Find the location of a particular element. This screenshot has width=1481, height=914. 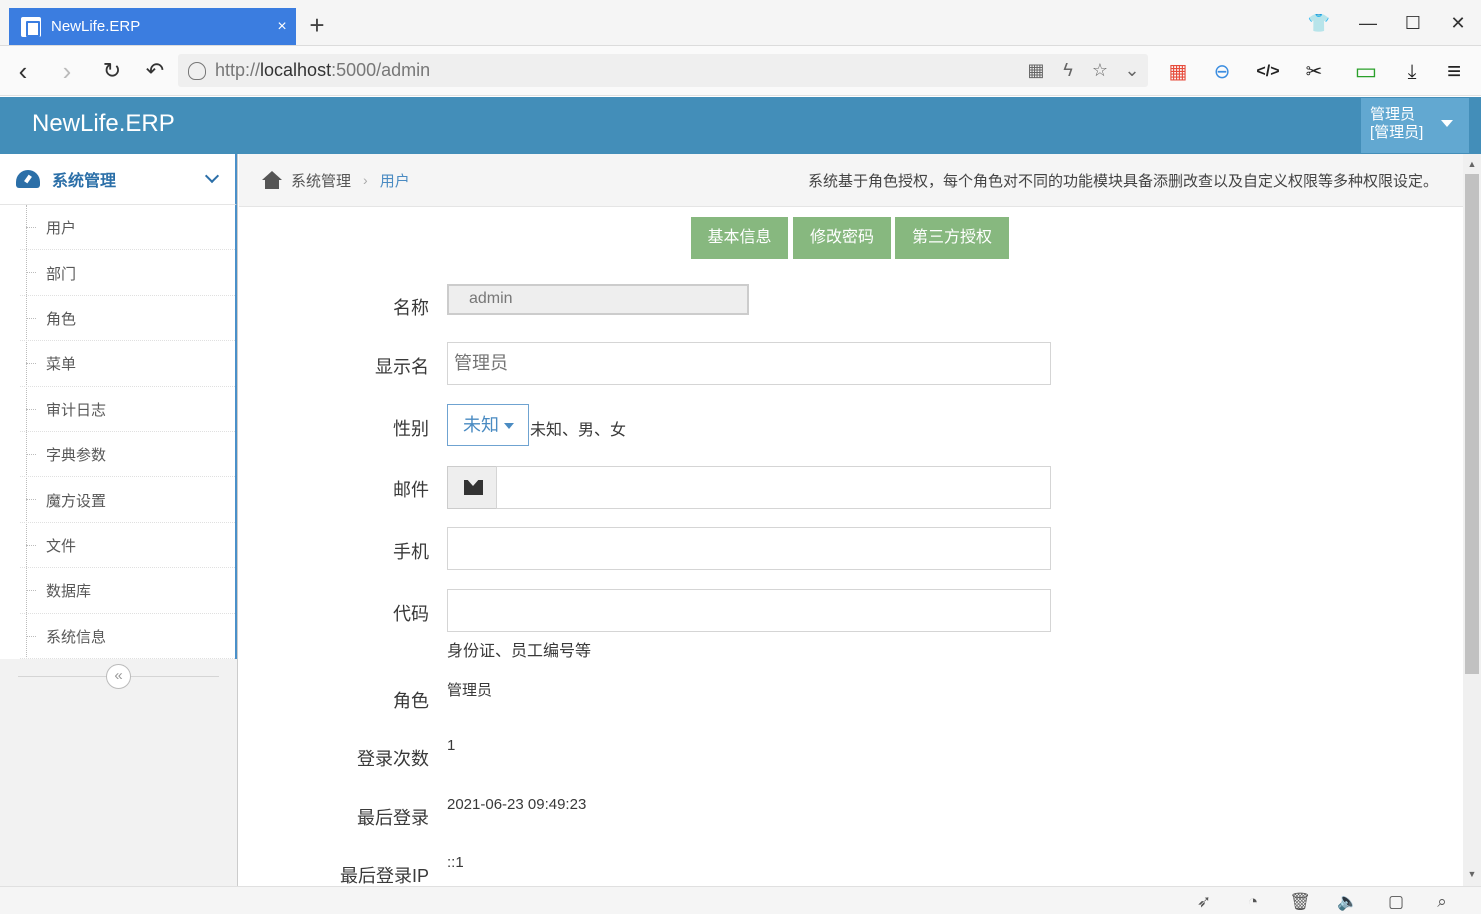

breadcrumb-current: 用户 is located at coordinates (395, 180).